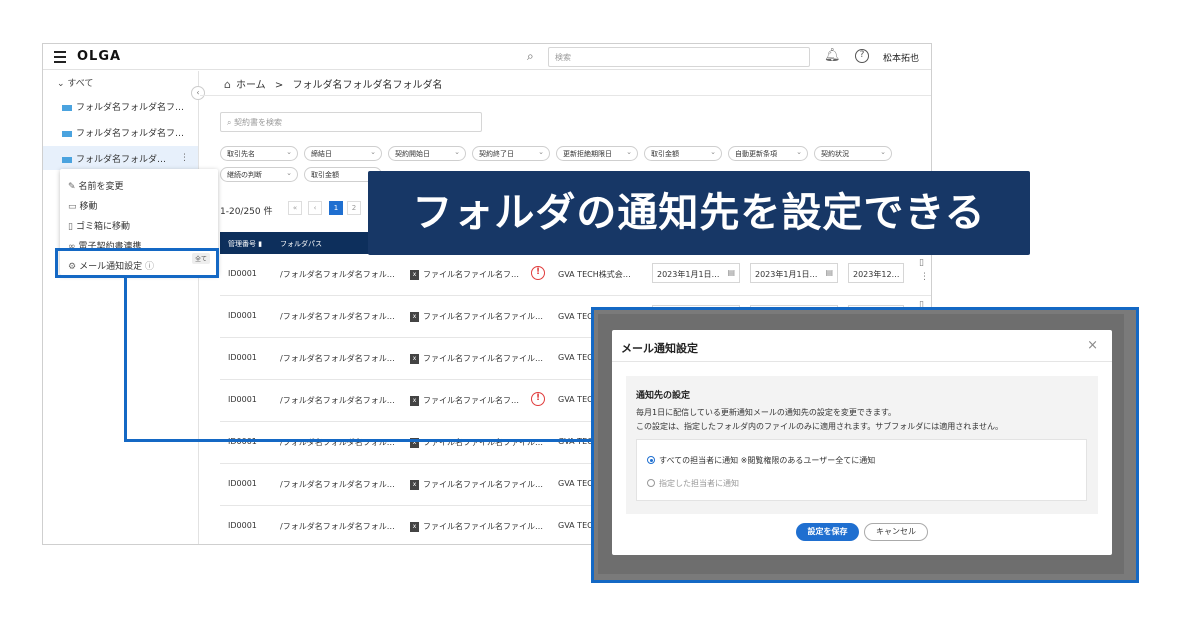 This screenshot has width=1200, height=630. What do you see at coordinates (96, 185) in the screenshot?
I see `rename-menu-item: ✎ 名前を変更` at bounding box center [96, 185].